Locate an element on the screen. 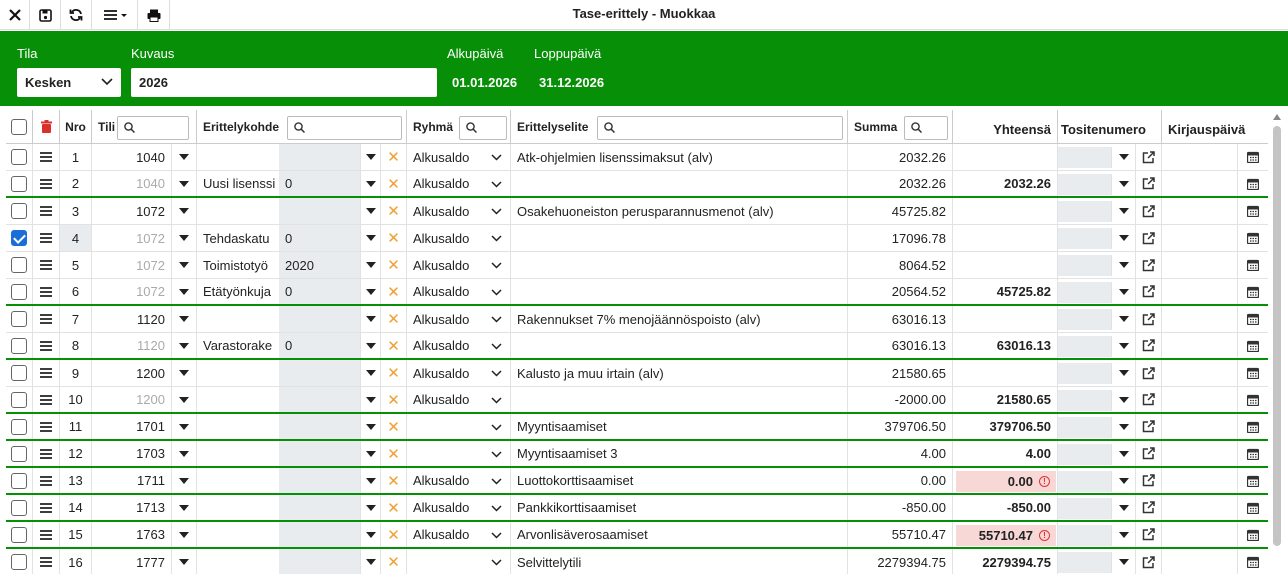 This screenshot has width=1288, height=574. erittelyselite-input: Arvonlisäverosaamiset is located at coordinates (679, 534).